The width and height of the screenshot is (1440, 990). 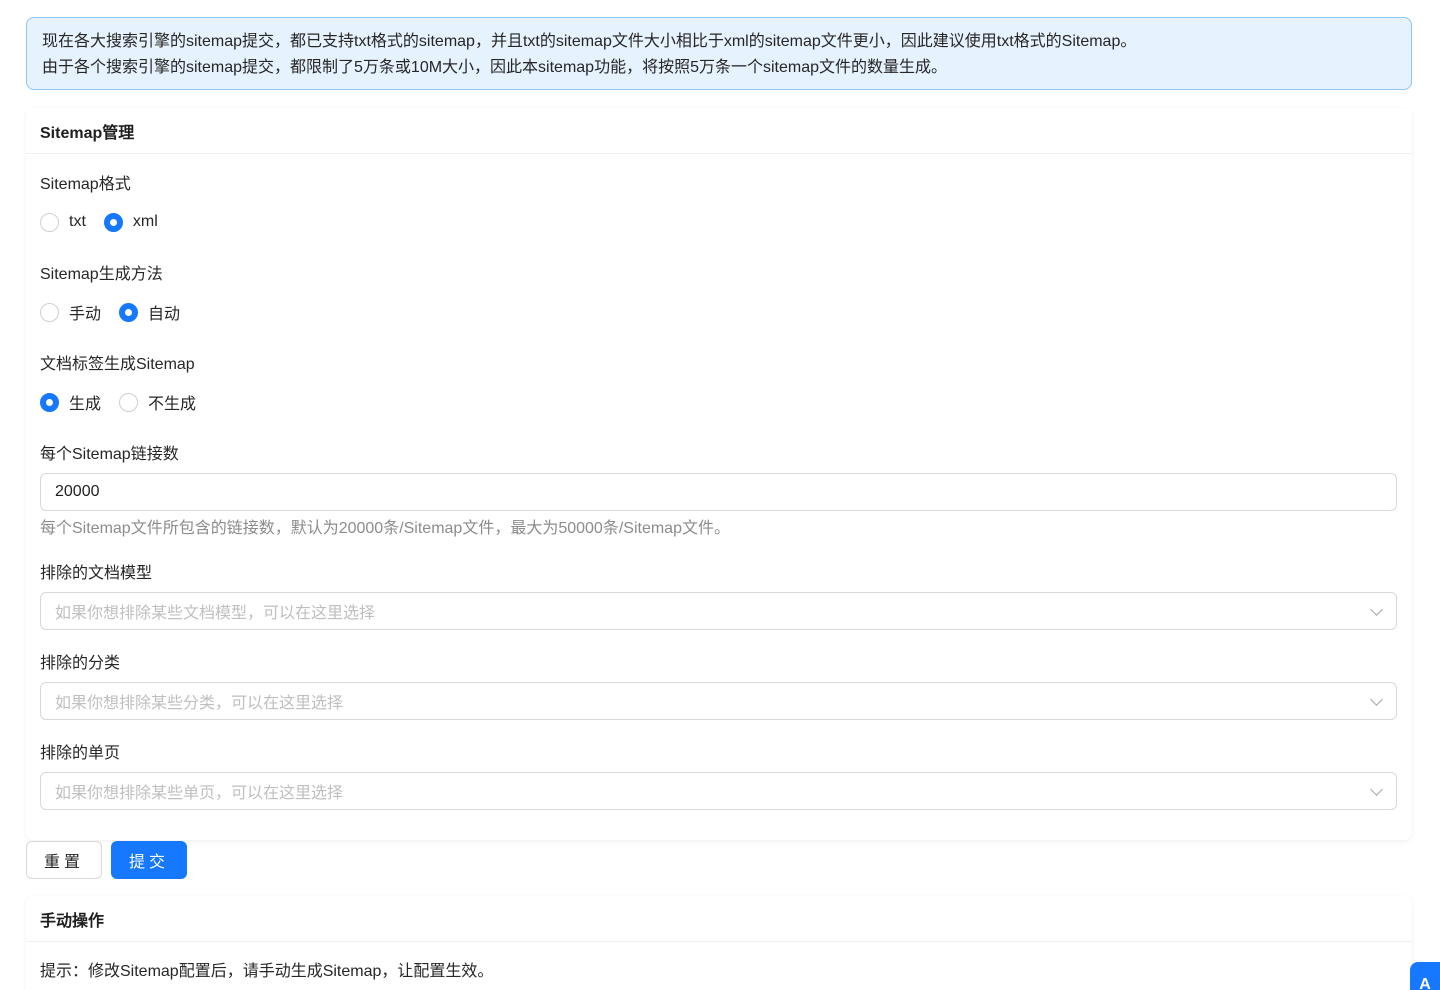 I want to click on sitemap-method-radio-group: 手动 自动, so click(x=119, y=312).